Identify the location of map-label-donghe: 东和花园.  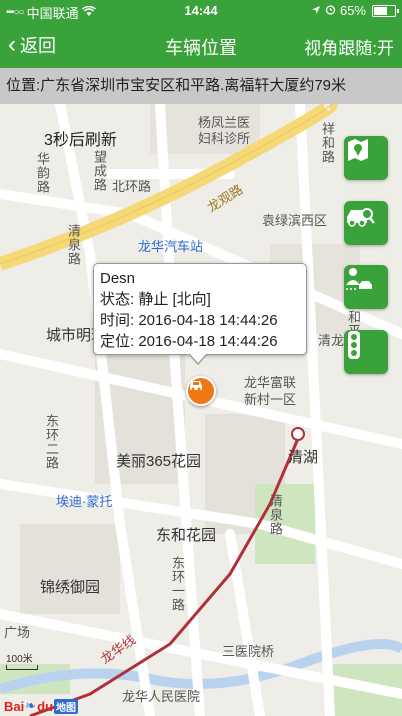
(186, 535).